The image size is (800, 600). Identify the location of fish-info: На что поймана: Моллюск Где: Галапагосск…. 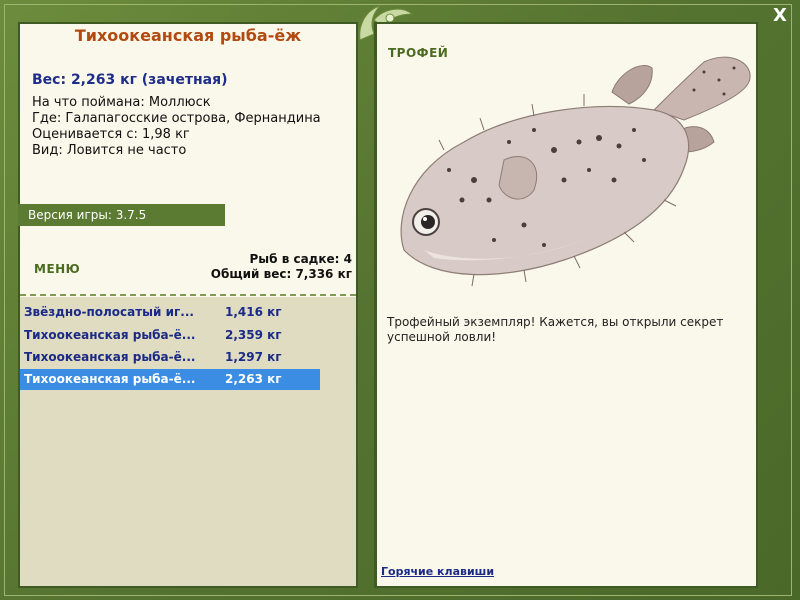
(176, 127).